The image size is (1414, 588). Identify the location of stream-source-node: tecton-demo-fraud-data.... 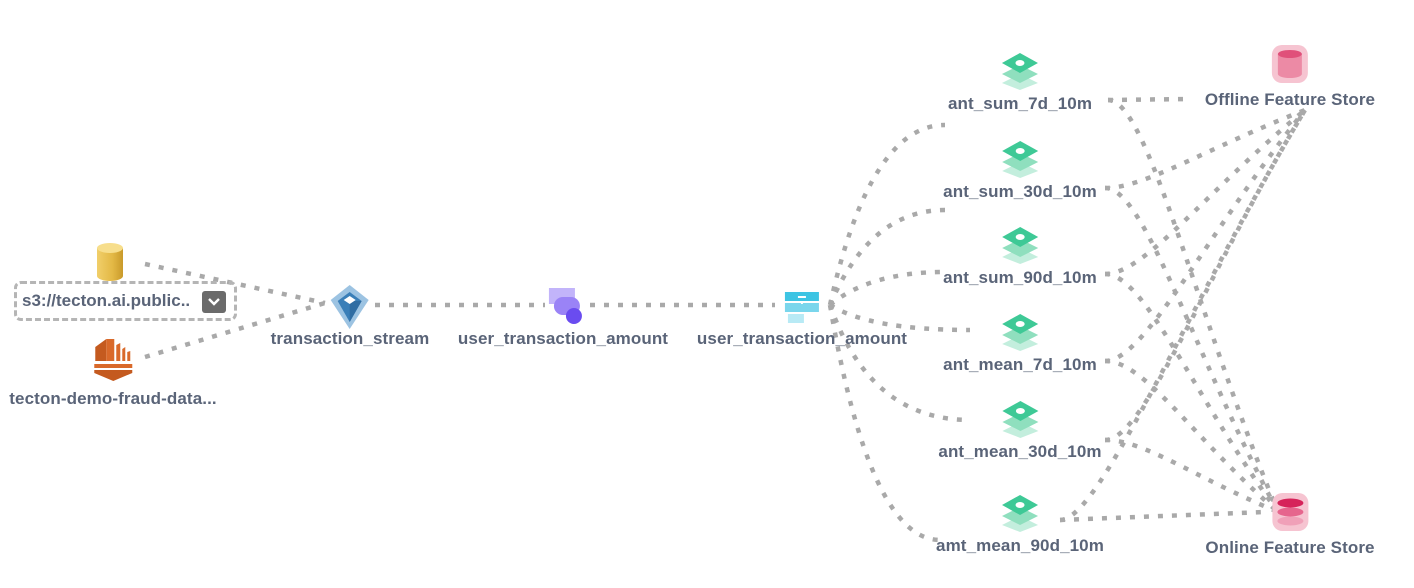
(113, 373).